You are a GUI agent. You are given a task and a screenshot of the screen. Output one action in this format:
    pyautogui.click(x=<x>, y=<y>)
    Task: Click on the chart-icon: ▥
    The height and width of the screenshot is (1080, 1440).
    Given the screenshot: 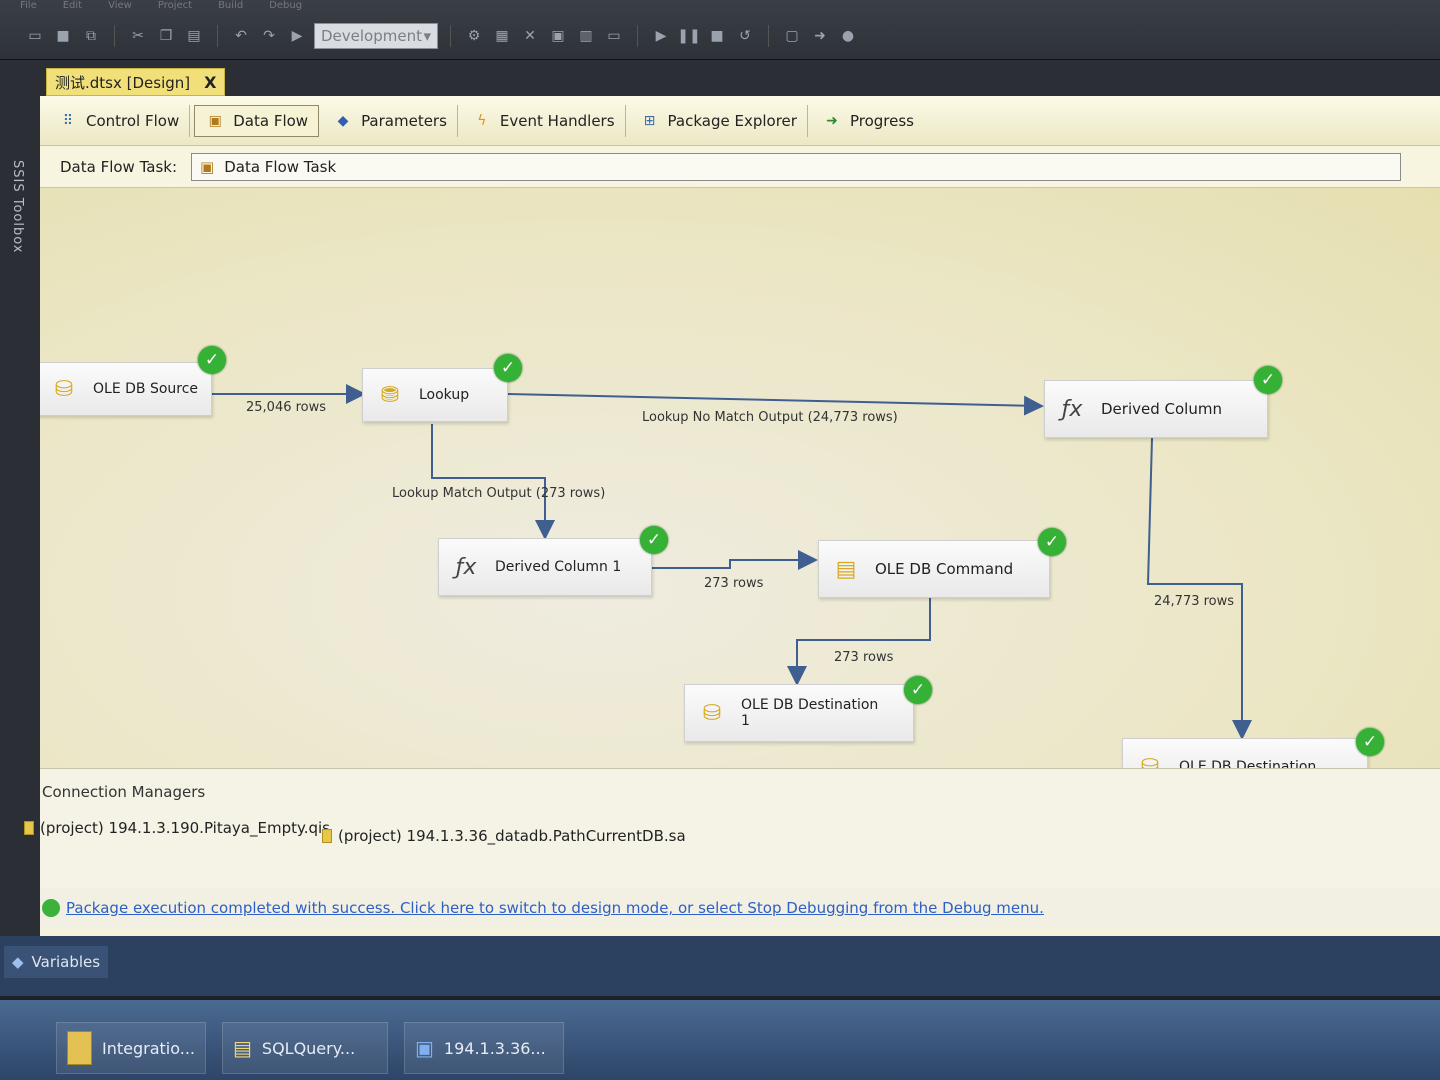 What is the action you would take?
    pyautogui.click(x=586, y=36)
    